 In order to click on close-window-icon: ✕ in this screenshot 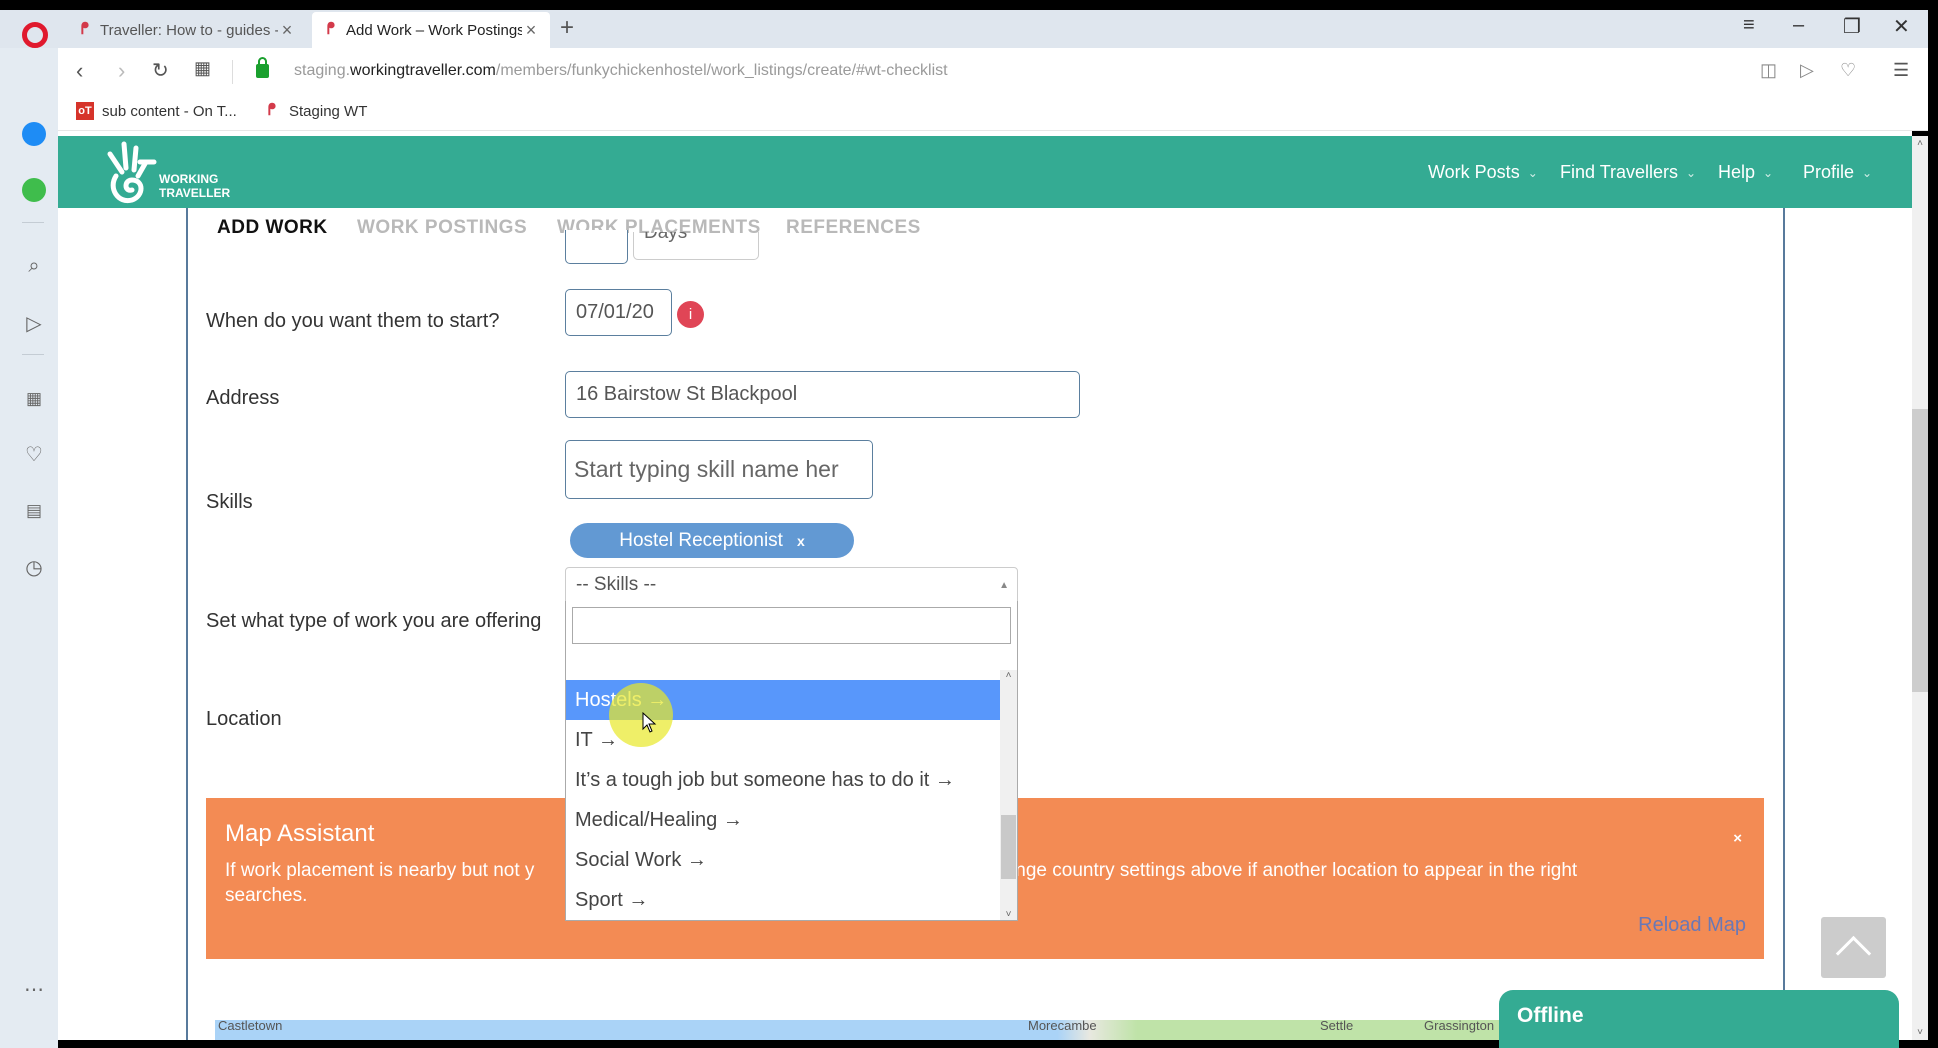, I will do `click(1901, 26)`.